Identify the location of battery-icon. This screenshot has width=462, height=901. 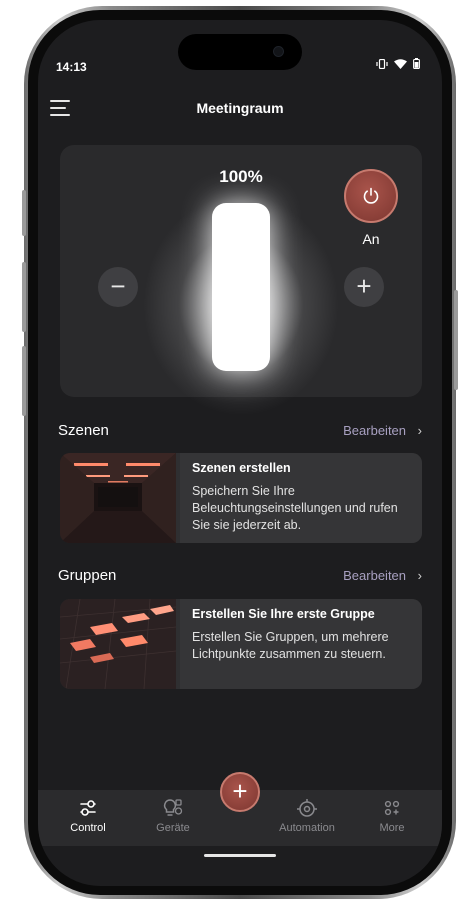
(416, 65).